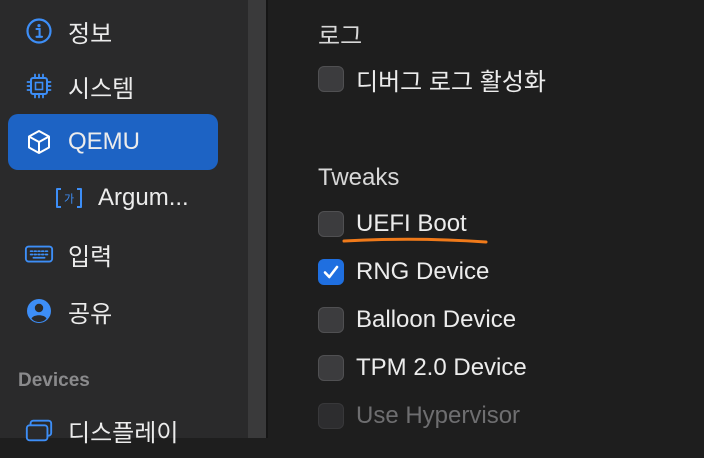 This screenshot has width=704, height=458. Describe the element at coordinates (54, 380) in the screenshot. I see `section-header-devices: Devices` at that location.